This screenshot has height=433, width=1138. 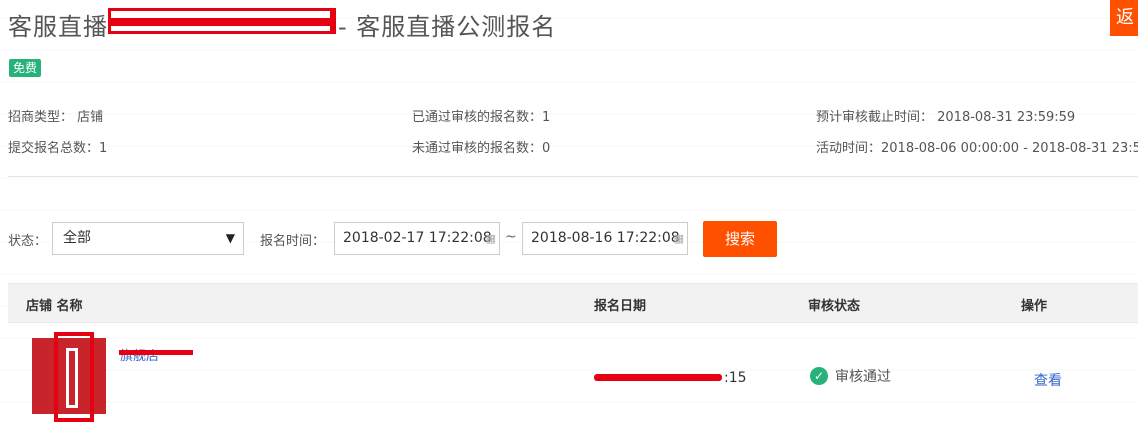 I want to click on page-title-suffix: - 客服直播公测报名, so click(x=447, y=26).